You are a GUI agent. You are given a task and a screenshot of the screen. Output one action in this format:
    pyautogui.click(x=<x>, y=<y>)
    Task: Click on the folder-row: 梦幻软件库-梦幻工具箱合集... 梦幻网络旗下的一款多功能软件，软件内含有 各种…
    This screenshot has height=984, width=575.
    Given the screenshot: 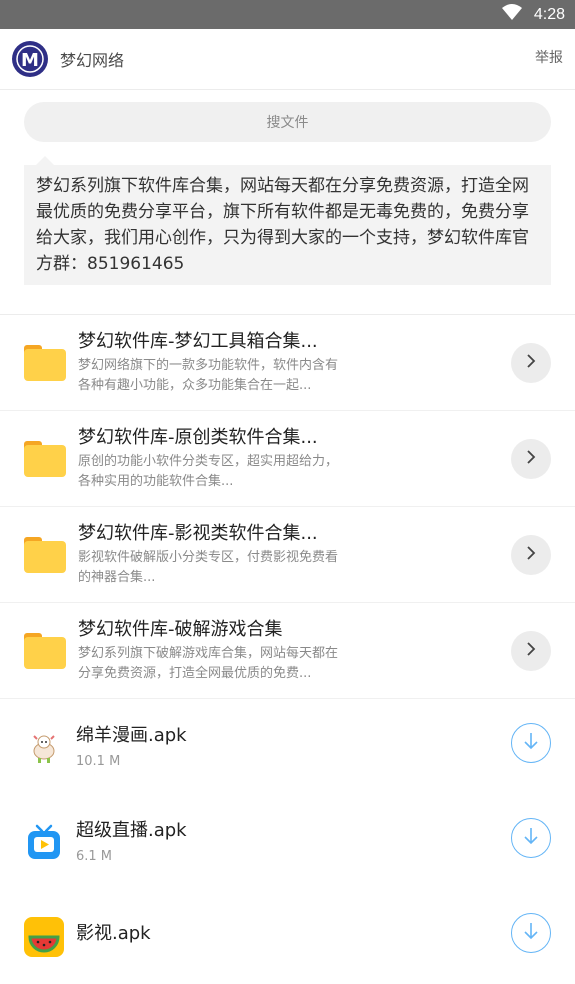 What is the action you would take?
    pyautogui.click(x=287, y=363)
    